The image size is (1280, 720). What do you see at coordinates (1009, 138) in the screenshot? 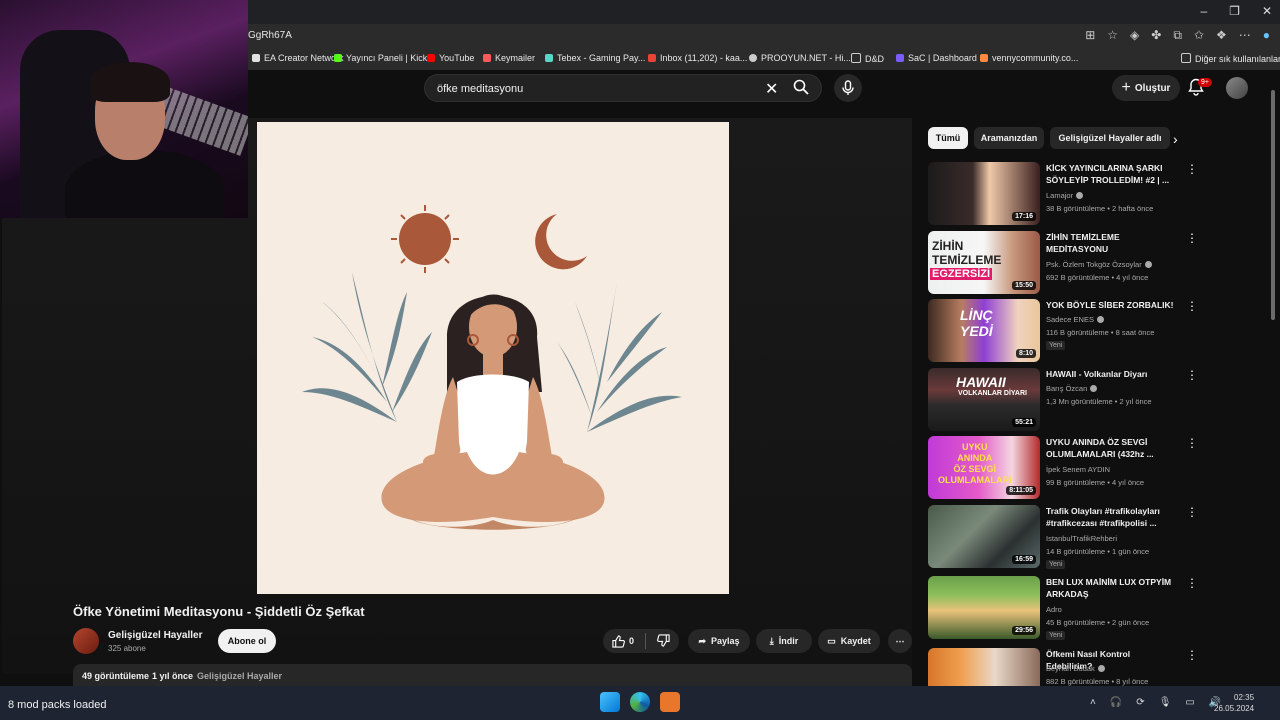
I see `chip-from-search: Aramanızdan` at bounding box center [1009, 138].